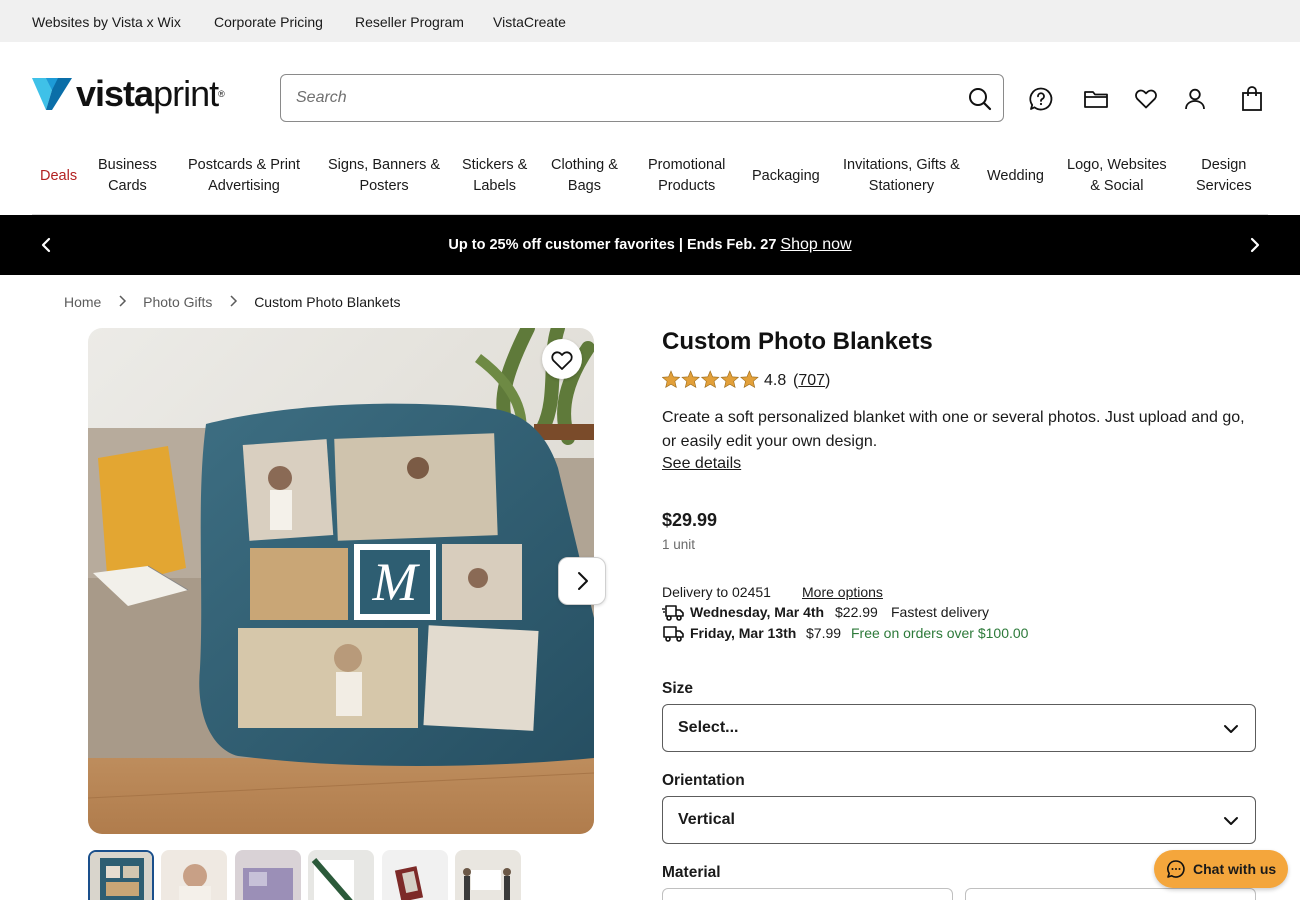  I want to click on delivery-date: Friday, Mar 13th, so click(743, 633).